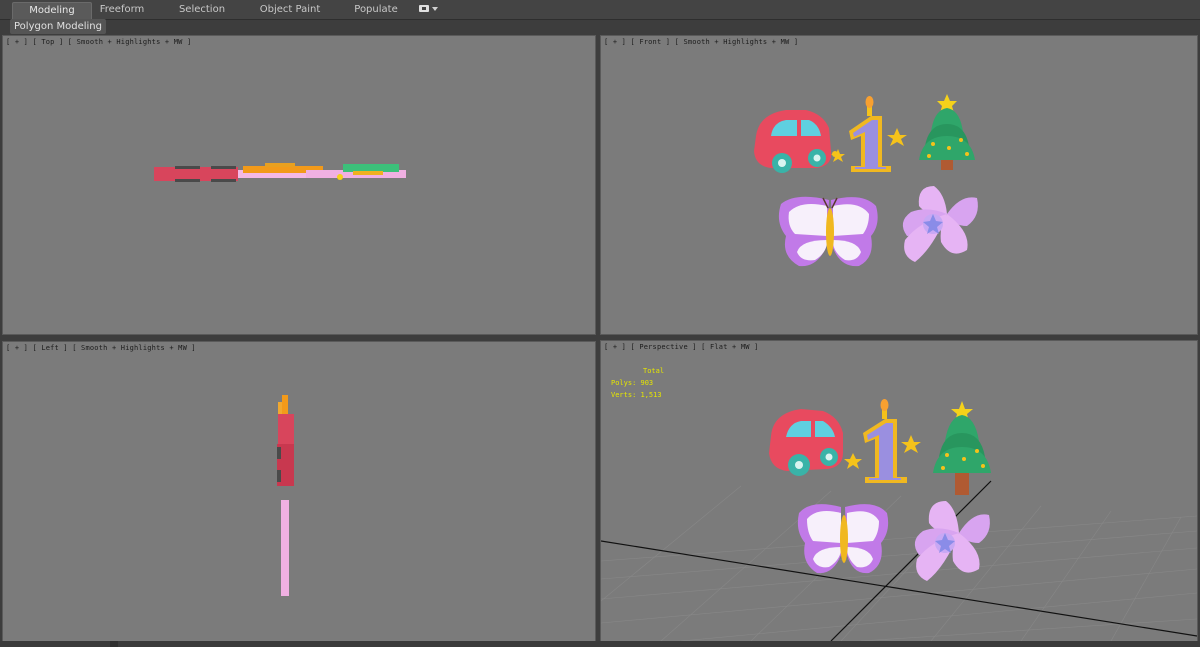 The width and height of the screenshot is (1200, 647). Describe the element at coordinates (796, 141) in the screenshot. I see `toy-car-model` at that location.